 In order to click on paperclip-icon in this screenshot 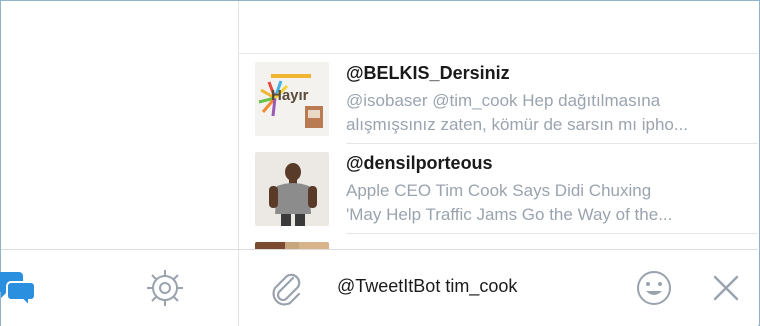, I will do `click(286, 290)`.